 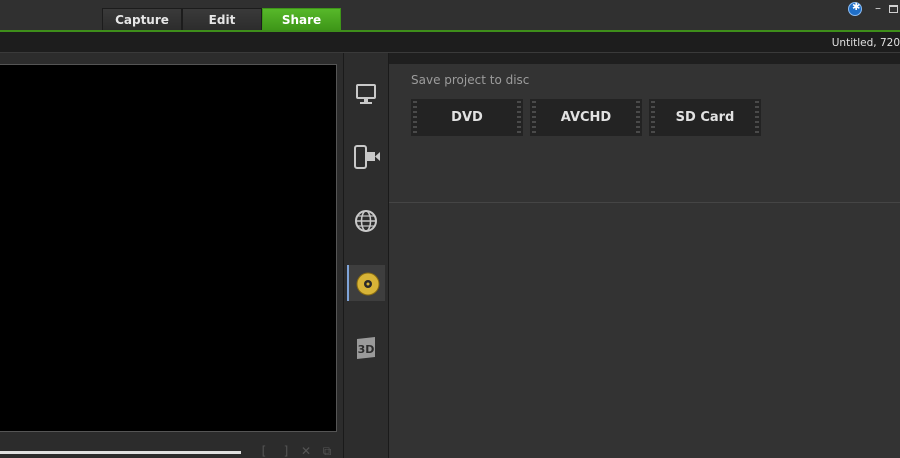 I want to click on tab-capture: Capture, so click(x=142, y=19).